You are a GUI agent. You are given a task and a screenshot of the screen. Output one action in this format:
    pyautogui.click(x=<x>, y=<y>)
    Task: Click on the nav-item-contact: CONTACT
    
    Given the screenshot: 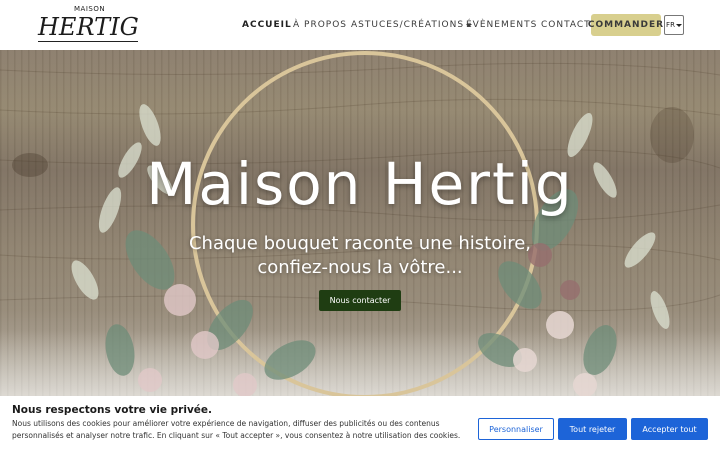 What is the action you would take?
    pyautogui.click(x=566, y=25)
    